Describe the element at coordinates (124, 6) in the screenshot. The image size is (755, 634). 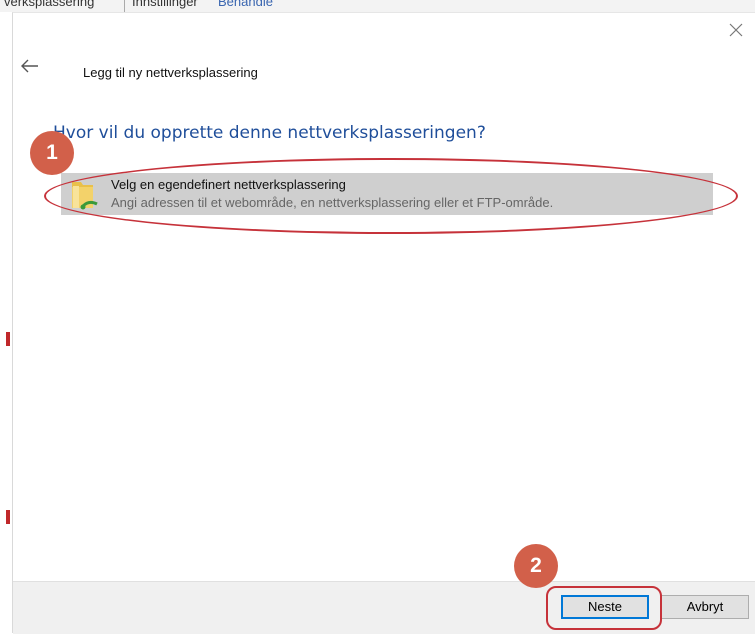
I see `background-separator` at that location.